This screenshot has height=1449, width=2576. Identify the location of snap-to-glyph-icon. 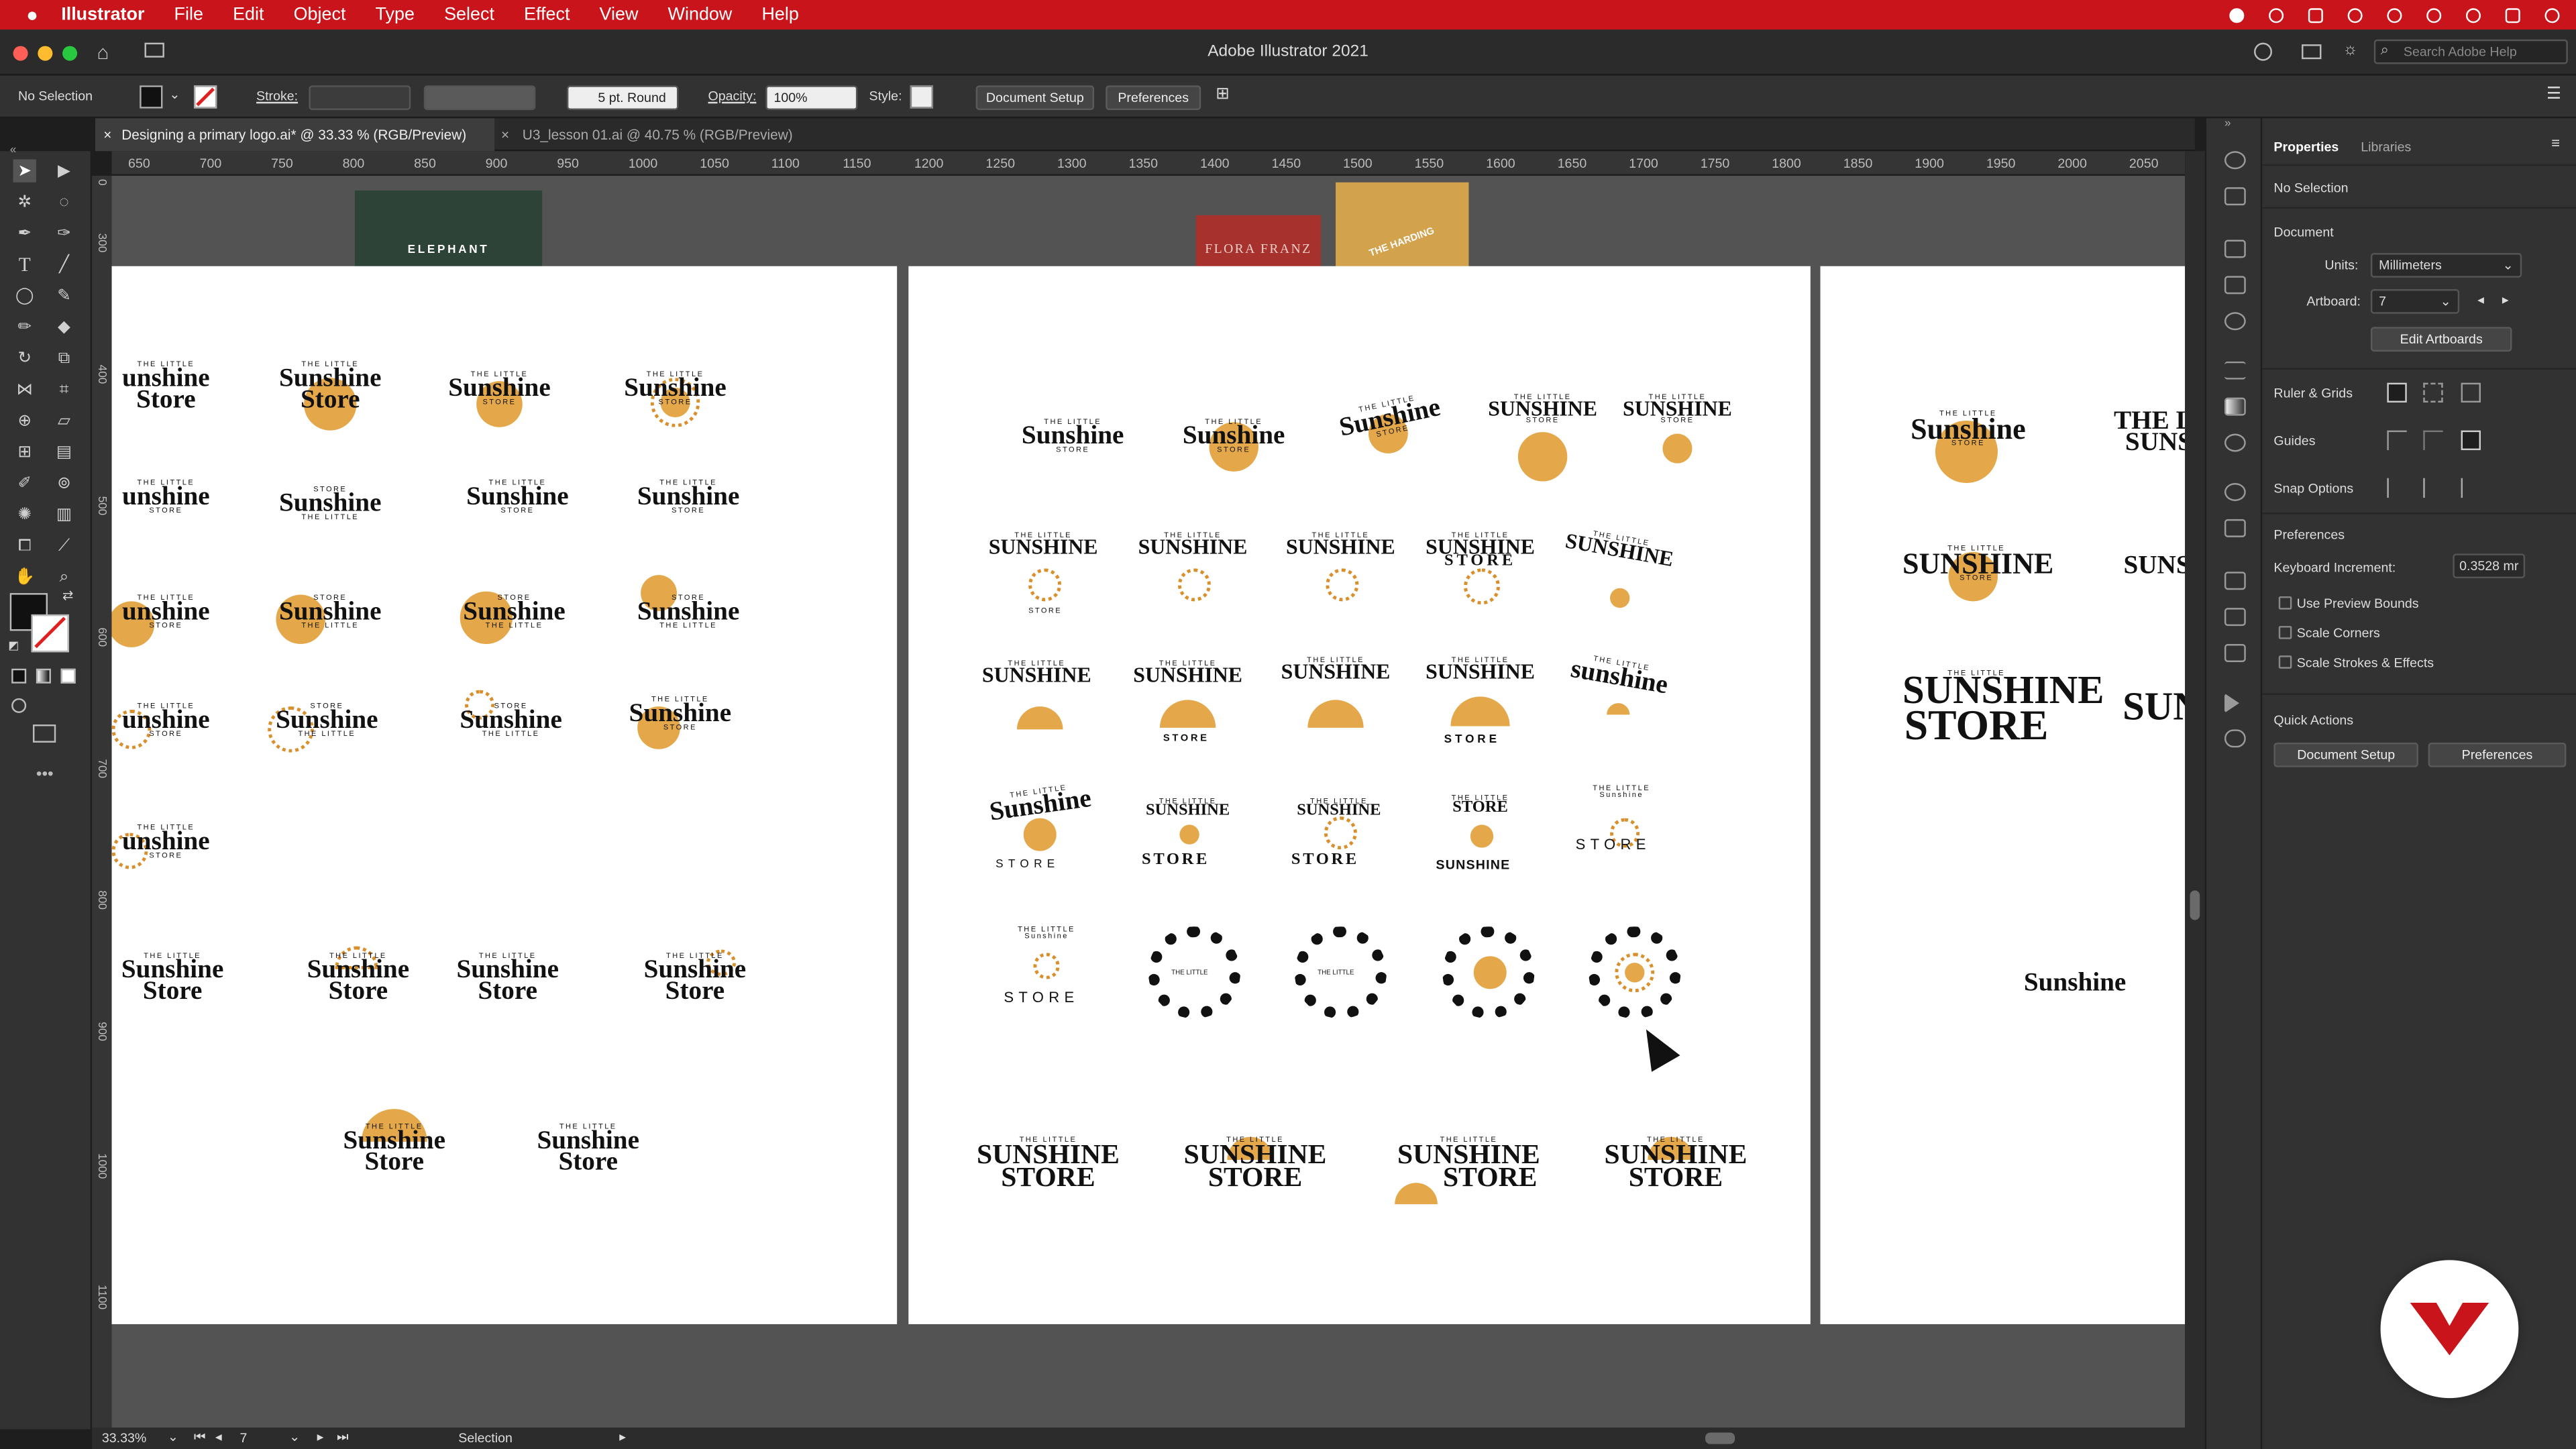
(2469, 488).